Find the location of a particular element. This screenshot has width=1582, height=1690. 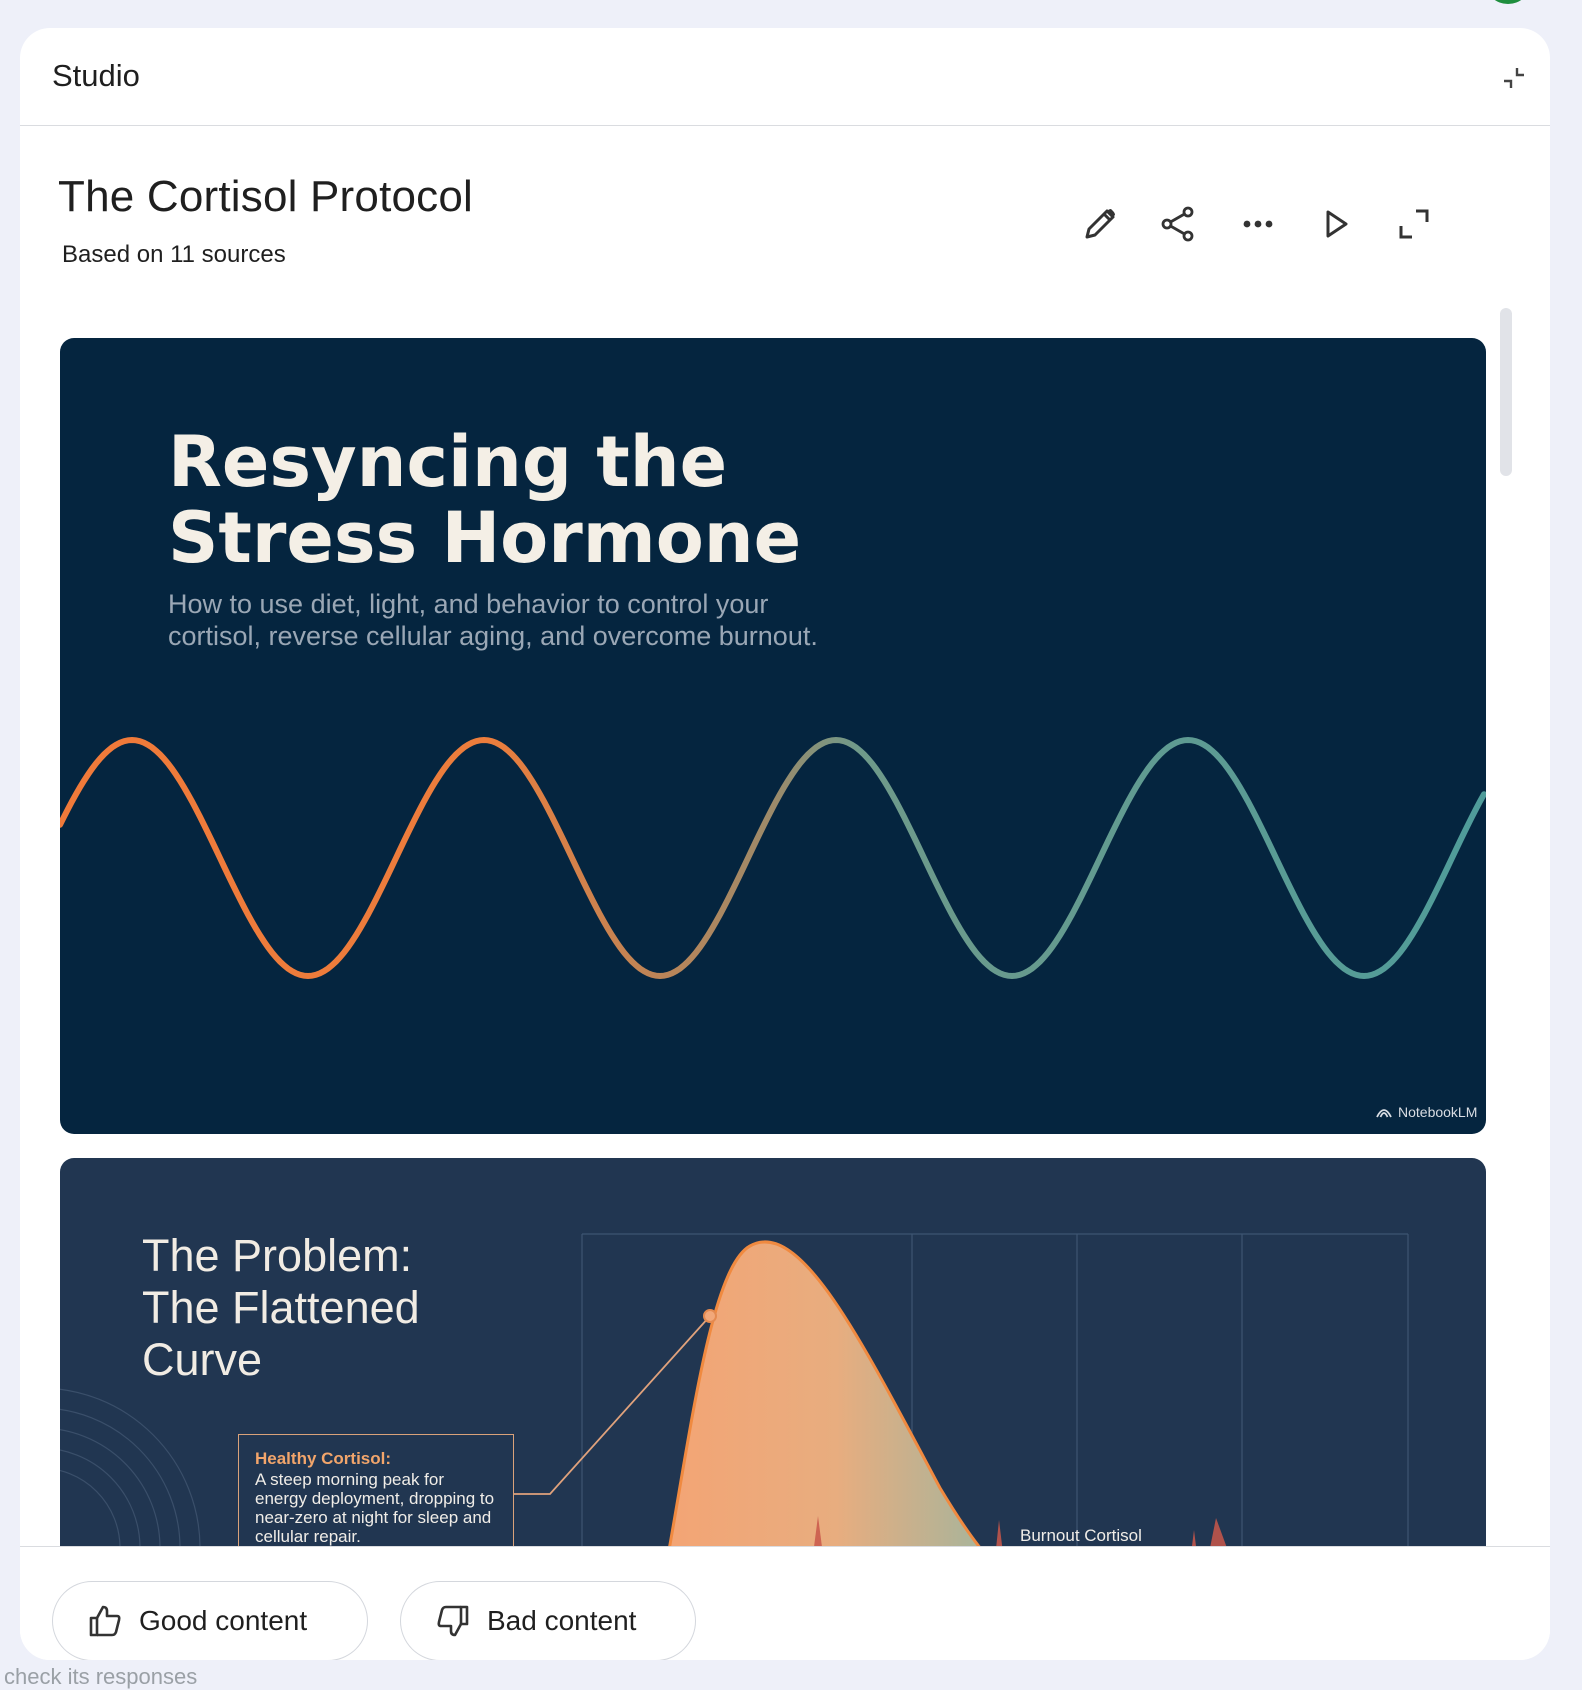

pencil-icon is located at coordinates (1100, 224).